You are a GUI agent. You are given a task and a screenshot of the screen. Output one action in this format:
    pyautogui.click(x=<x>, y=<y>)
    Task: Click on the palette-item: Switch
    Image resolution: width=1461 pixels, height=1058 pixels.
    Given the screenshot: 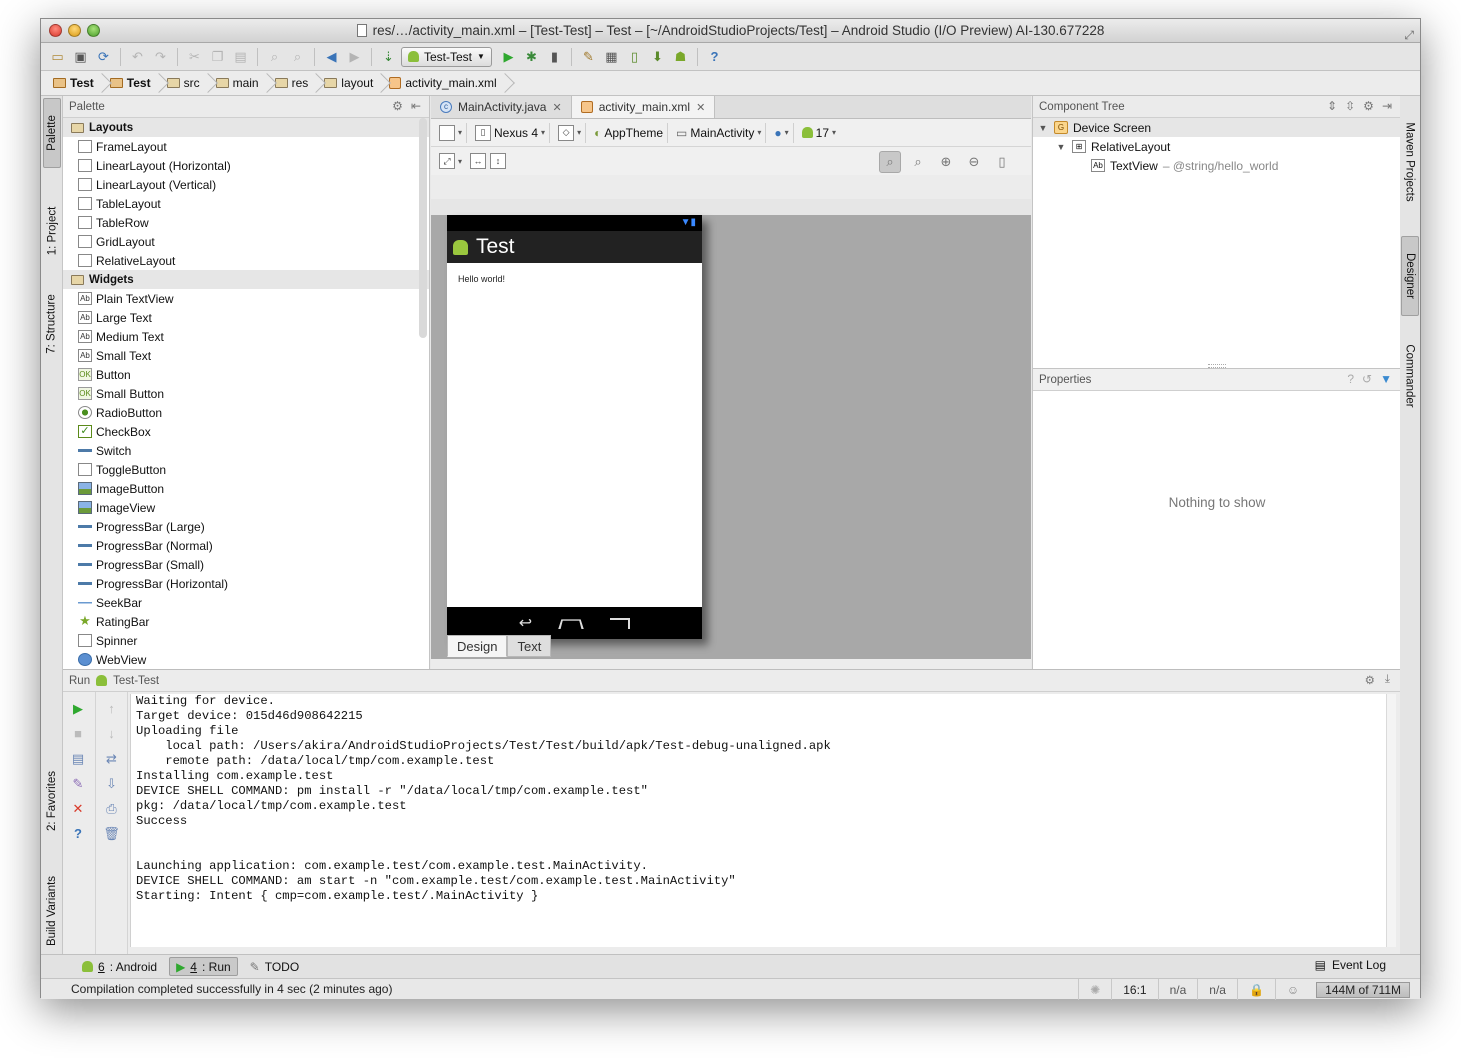 What is the action you would take?
    pyautogui.click(x=246, y=450)
    